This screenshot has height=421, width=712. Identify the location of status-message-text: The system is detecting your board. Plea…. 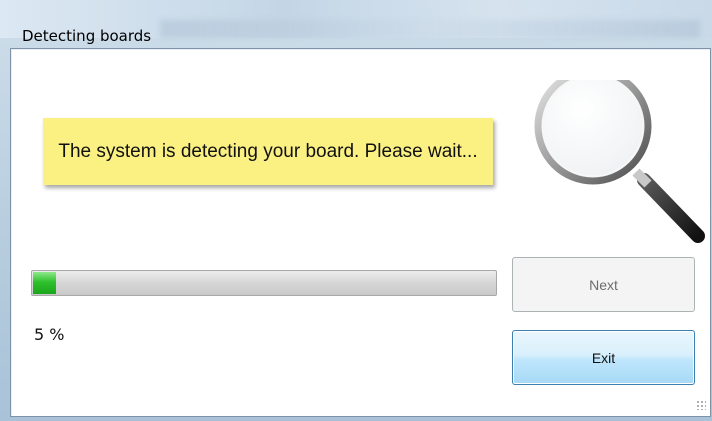
(268, 151).